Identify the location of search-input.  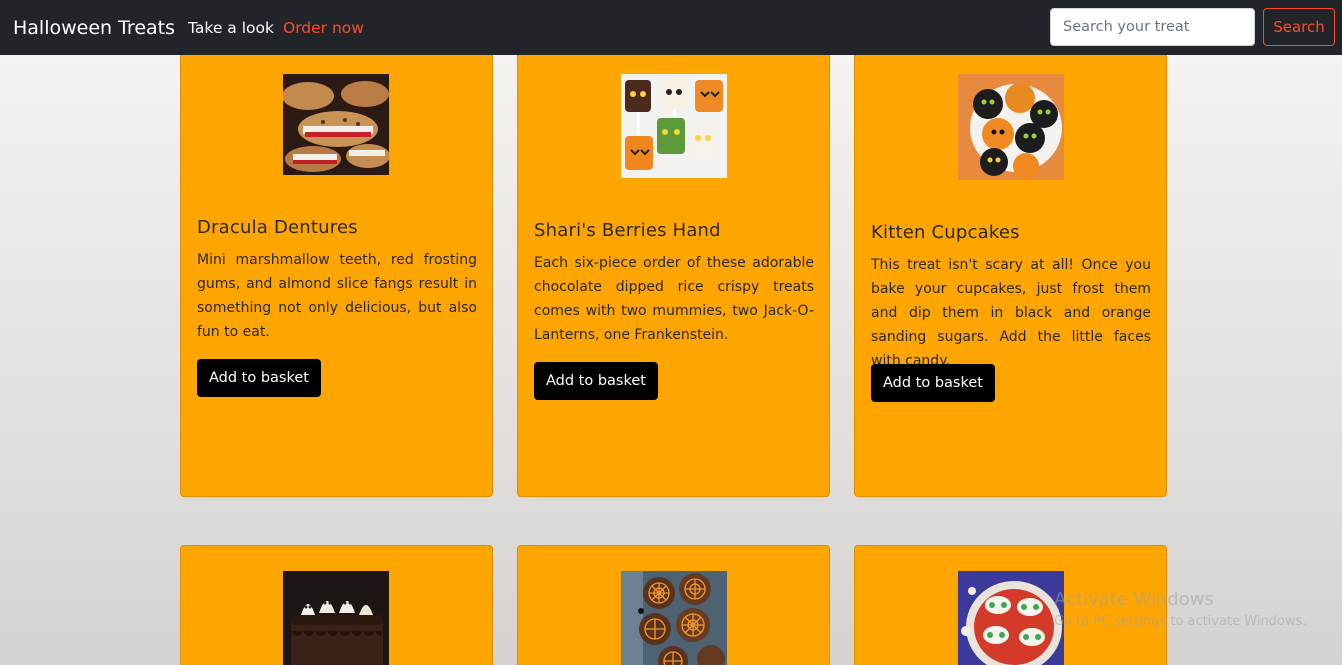
(1152, 27).